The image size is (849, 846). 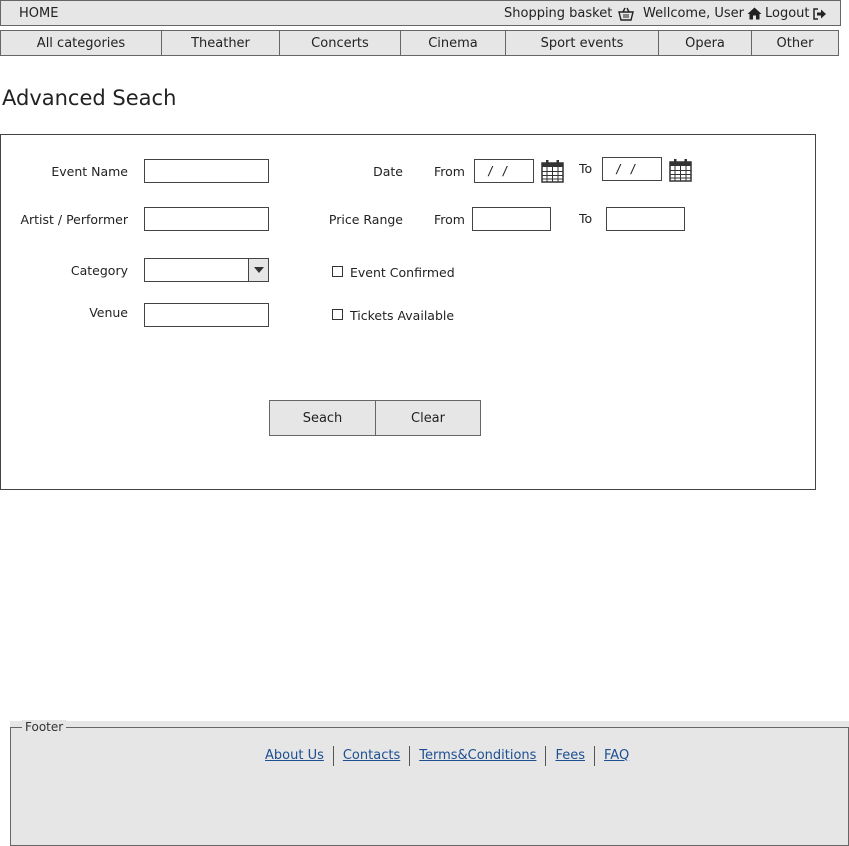 What do you see at coordinates (586, 218) in the screenshot?
I see `price-to-label: To` at bounding box center [586, 218].